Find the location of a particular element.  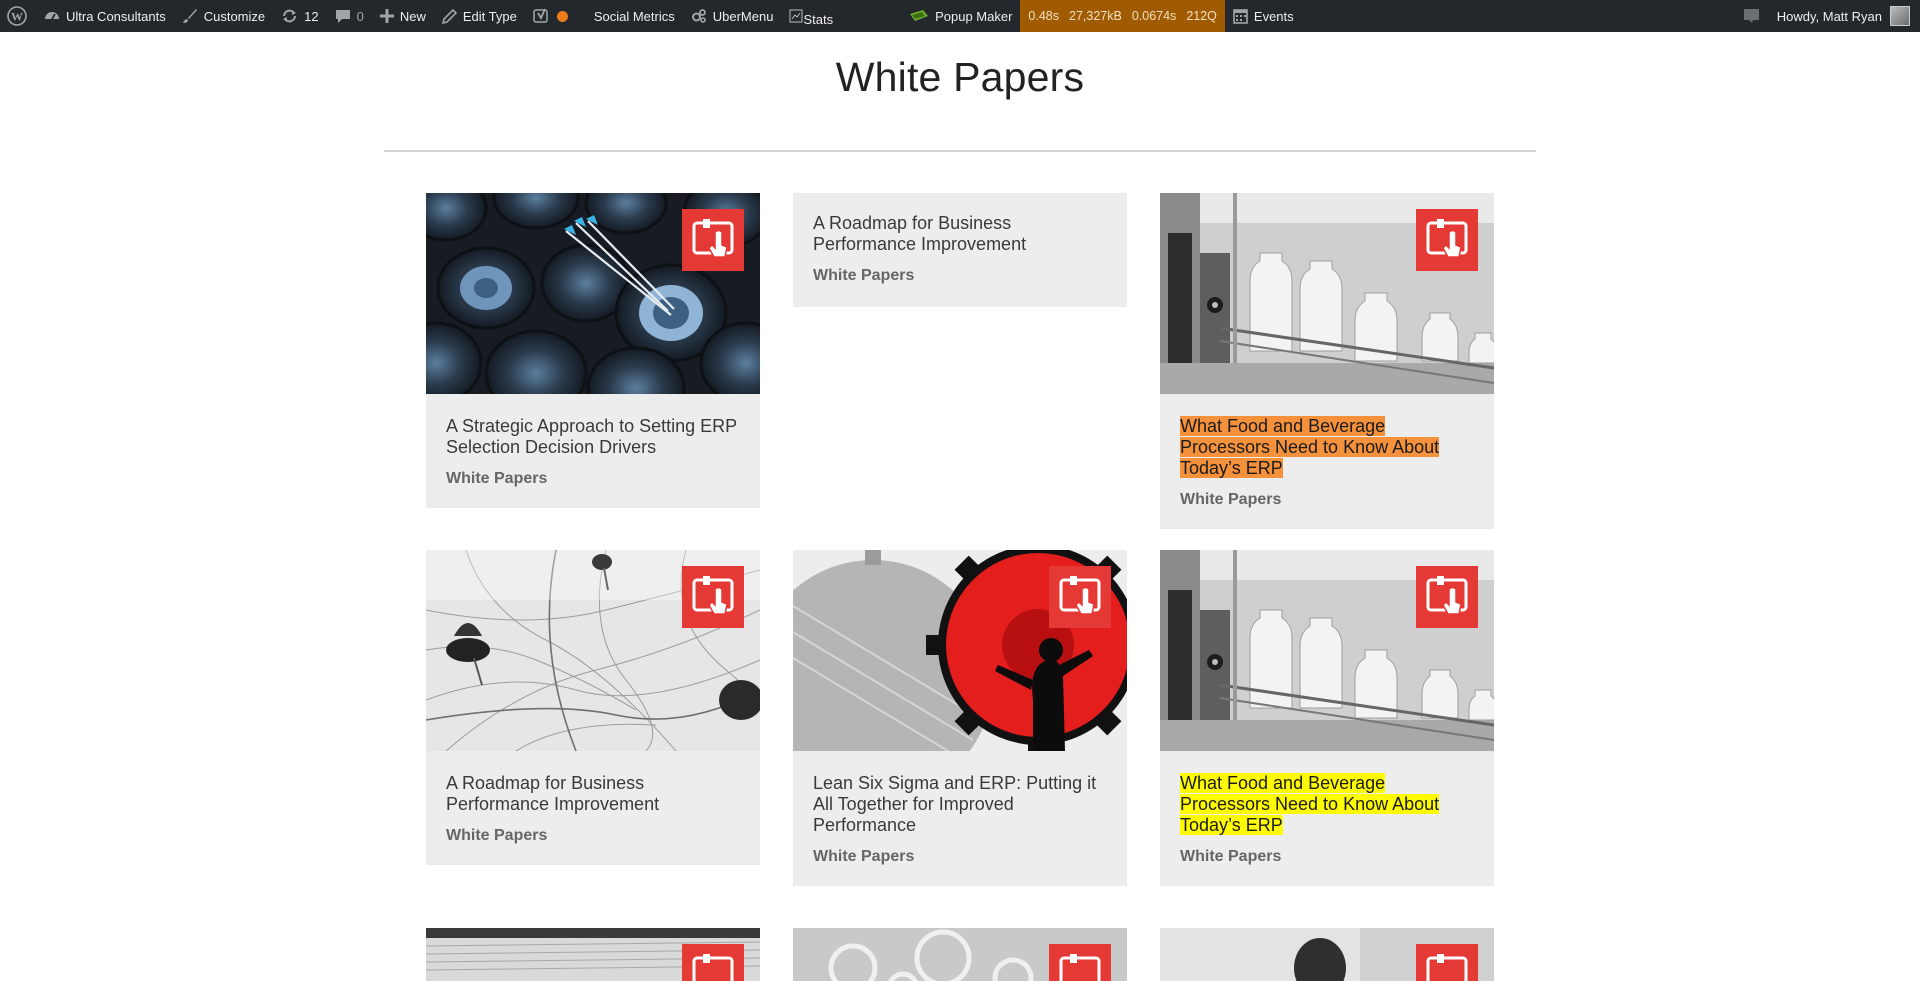

social-metrics-label: Social Metrics is located at coordinates (634, 16).